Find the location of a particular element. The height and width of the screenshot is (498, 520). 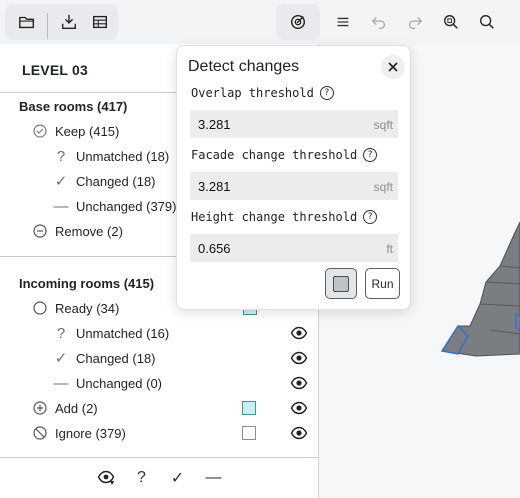

base-changed-label: Changed (18) is located at coordinates (116, 181).